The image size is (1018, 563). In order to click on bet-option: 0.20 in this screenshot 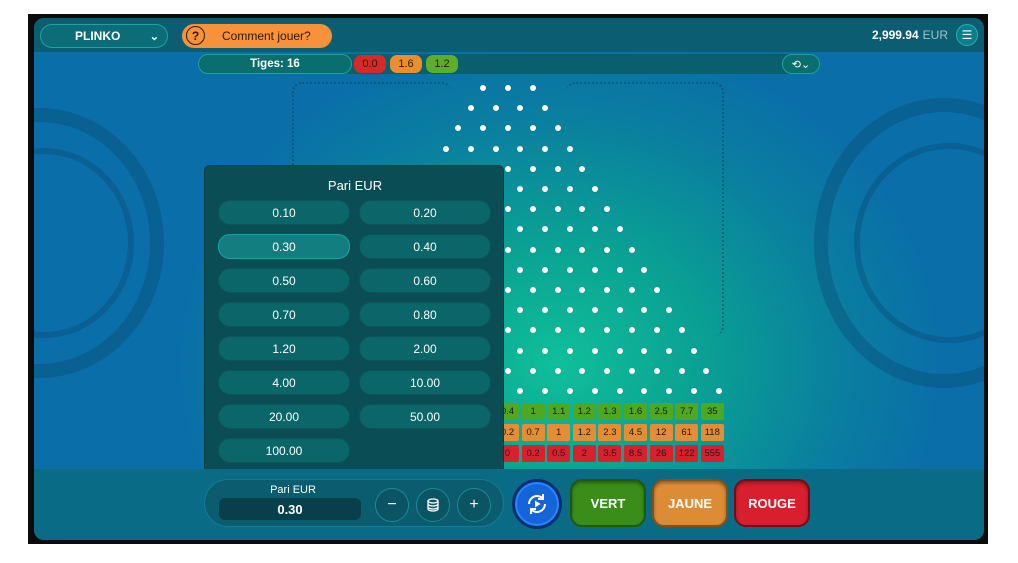, I will do `click(425, 212)`.